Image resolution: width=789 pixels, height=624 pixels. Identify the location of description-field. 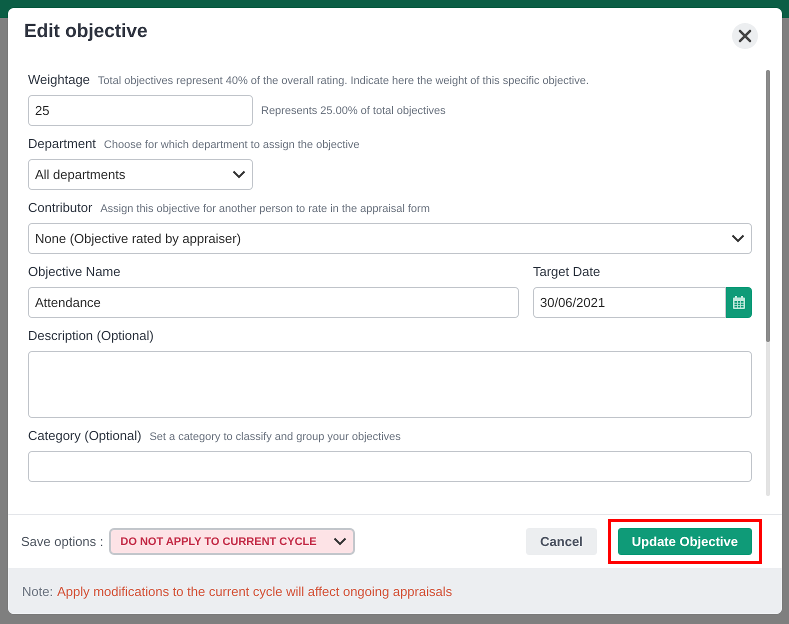
(390, 384).